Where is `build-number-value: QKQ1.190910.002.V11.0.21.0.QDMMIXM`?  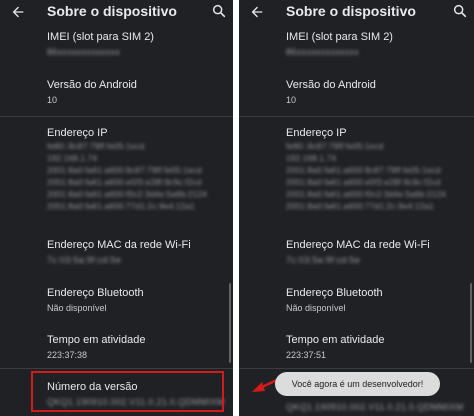
build-number-value: QKQ1.190910.002.V11.0.21.0.QDMMIXM is located at coordinates (375, 407).